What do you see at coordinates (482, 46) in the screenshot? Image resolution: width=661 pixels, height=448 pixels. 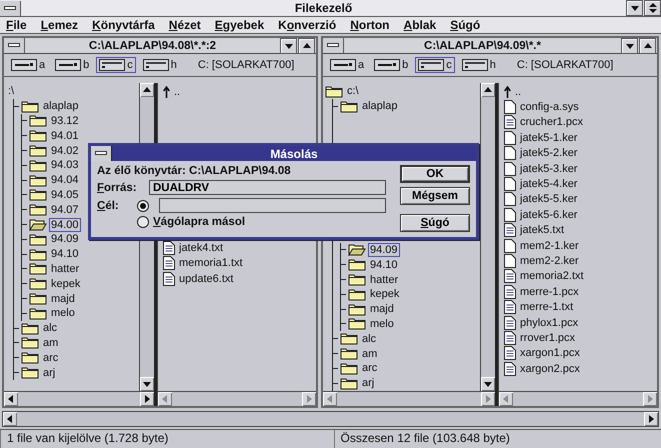 I see `directory-window-title: C:\ALAPLAP\94.09\*.*` at bounding box center [482, 46].